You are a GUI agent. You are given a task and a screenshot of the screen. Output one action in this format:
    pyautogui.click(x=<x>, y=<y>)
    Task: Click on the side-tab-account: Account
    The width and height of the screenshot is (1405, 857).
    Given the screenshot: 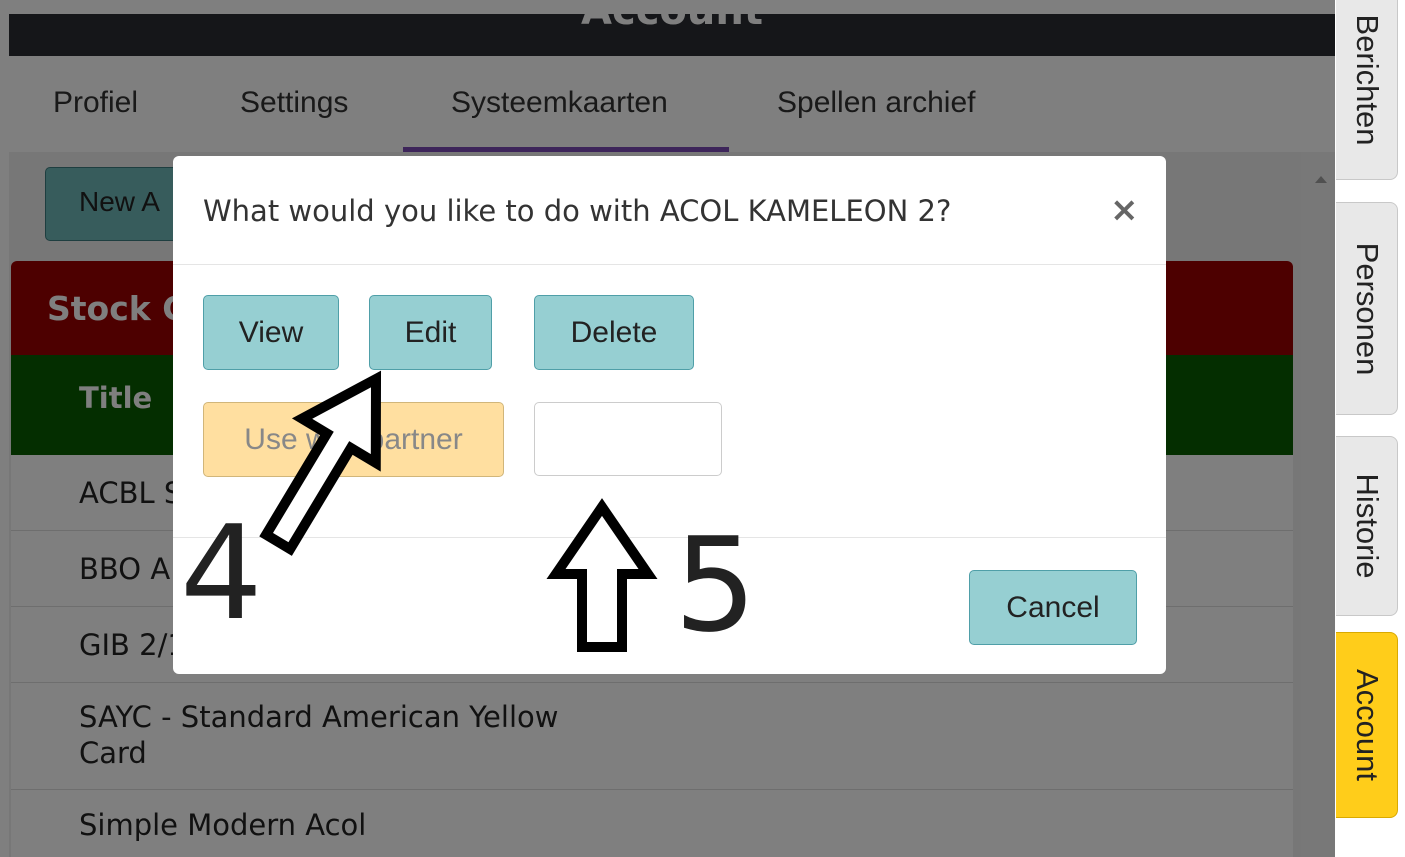 What is the action you would take?
    pyautogui.click(x=1367, y=725)
    